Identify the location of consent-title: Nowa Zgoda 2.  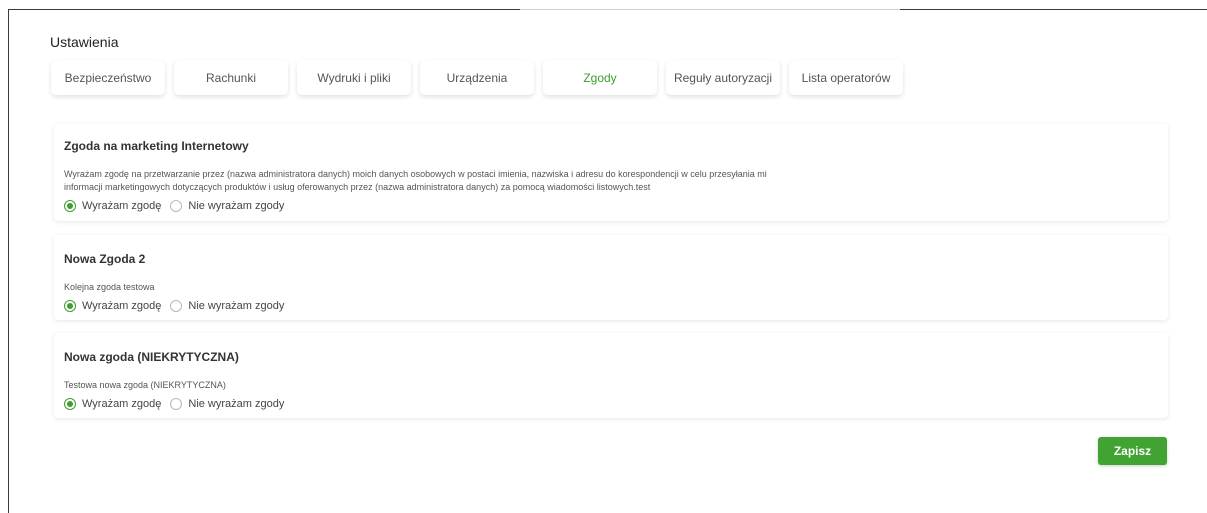
(105, 259).